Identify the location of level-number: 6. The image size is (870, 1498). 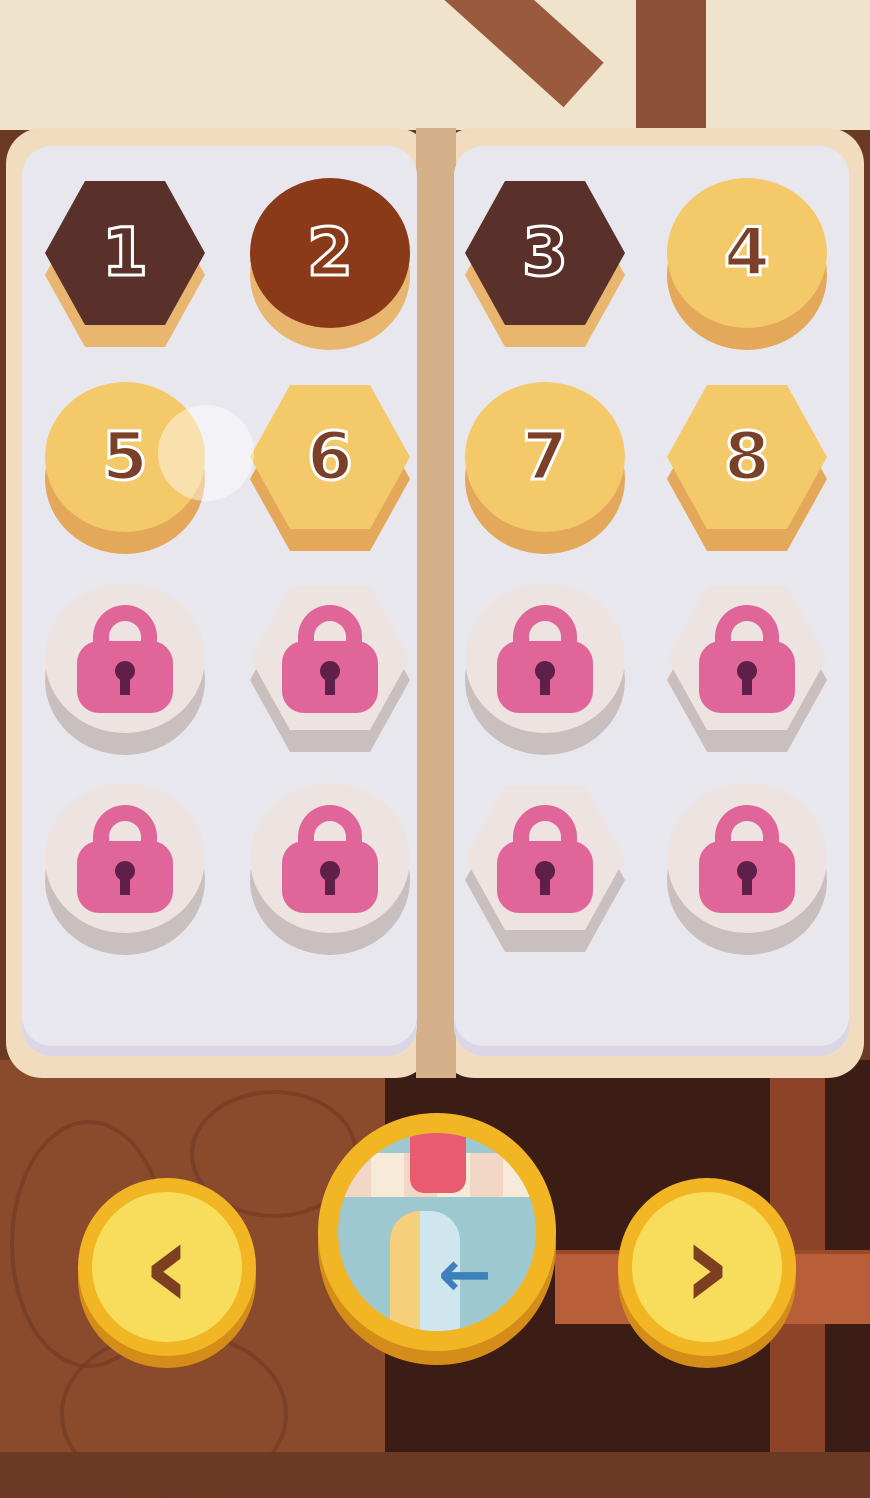
(330, 456).